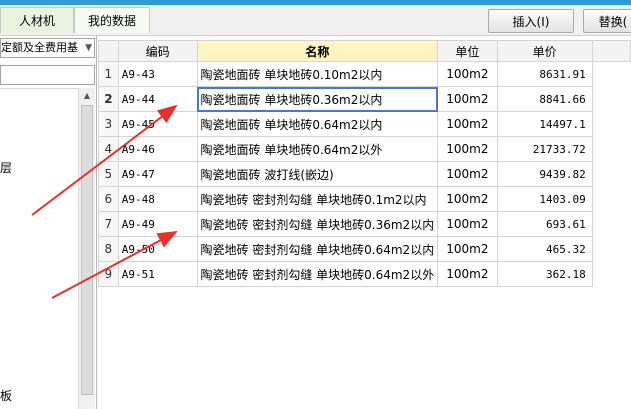 The height and width of the screenshot is (409, 631). What do you see at coordinates (108, 74) in the screenshot?
I see `row-number-cell: 1` at bounding box center [108, 74].